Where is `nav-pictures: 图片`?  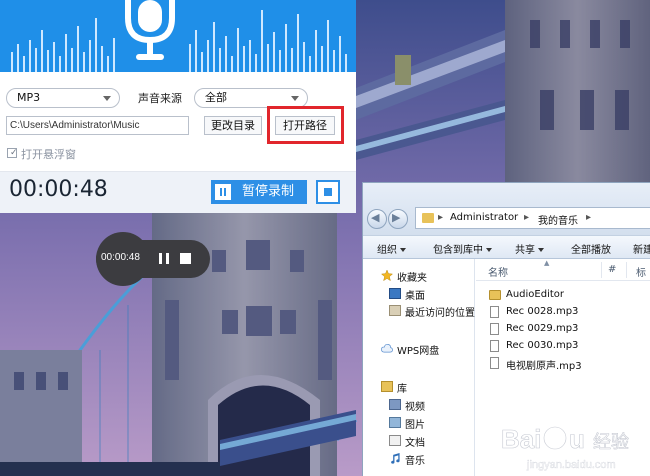
nav-pictures: 图片 is located at coordinates (415, 423).